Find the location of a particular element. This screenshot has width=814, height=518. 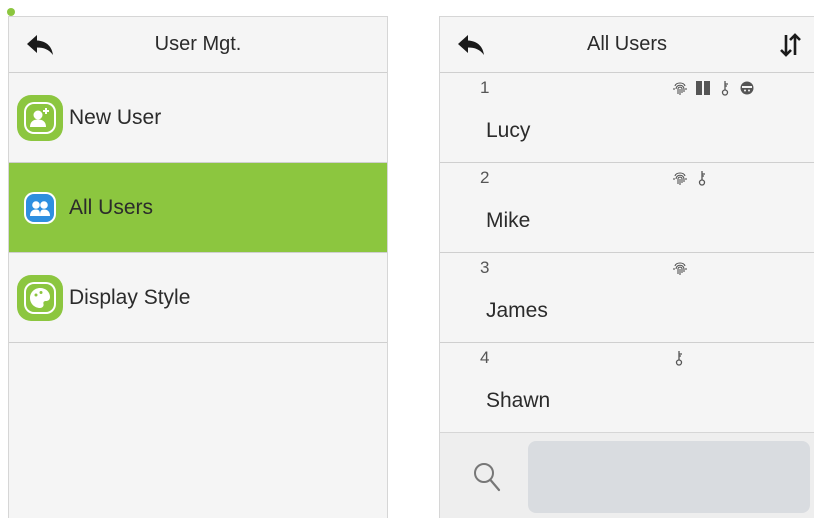

page-title: User Mgt. is located at coordinates (198, 44).